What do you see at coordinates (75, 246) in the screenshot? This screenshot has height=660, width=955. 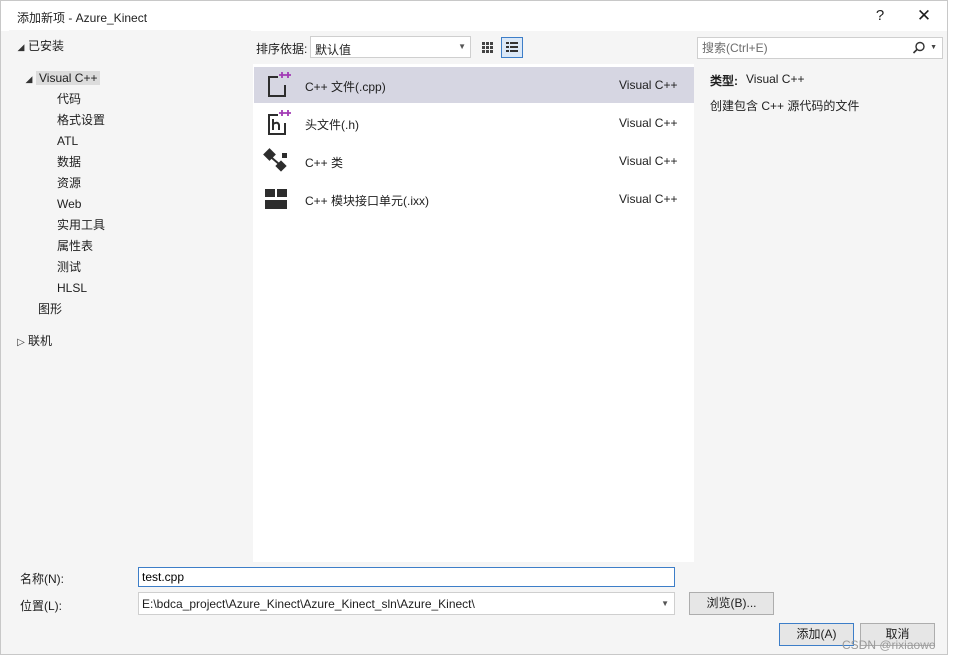 I see `tree-item-property-sheet: 属性表` at bounding box center [75, 246].